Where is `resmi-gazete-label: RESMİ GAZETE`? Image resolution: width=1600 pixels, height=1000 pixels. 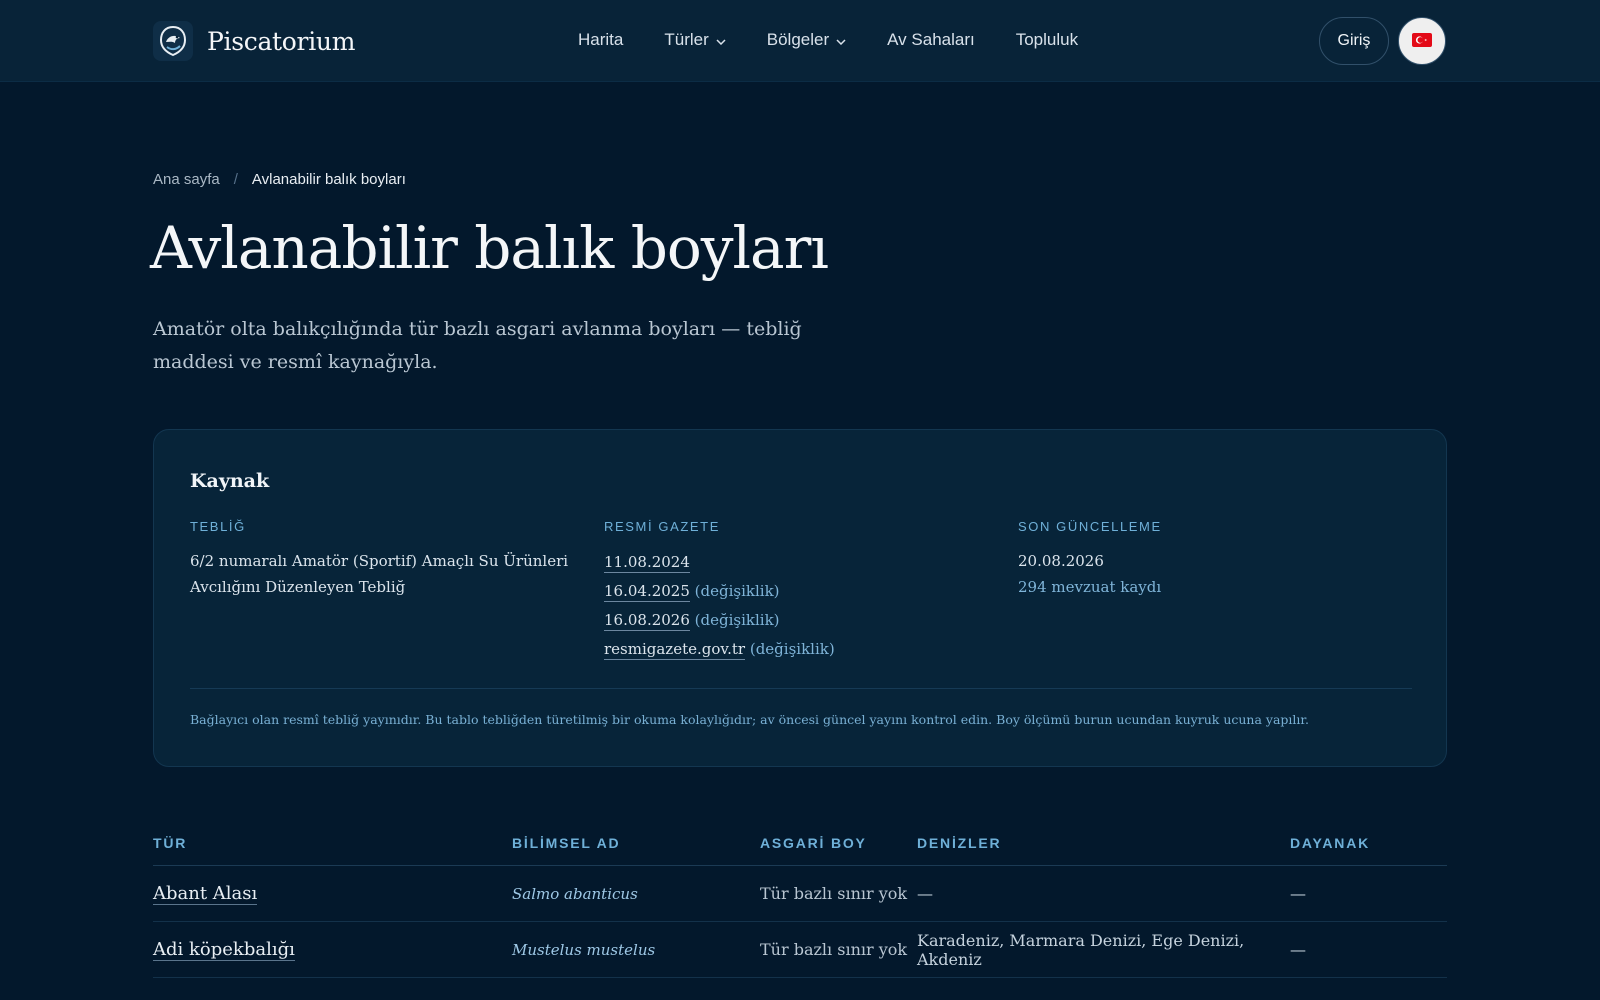
resmi-gazete-label: RESMİ GAZETE is located at coordinates (662, 526).